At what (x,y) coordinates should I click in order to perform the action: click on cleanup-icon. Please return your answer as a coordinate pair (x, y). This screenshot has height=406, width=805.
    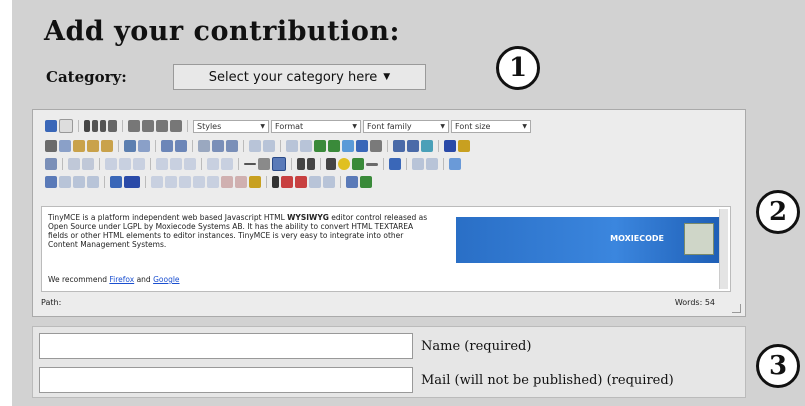
    Looking at the image, I should click on (348, 146).